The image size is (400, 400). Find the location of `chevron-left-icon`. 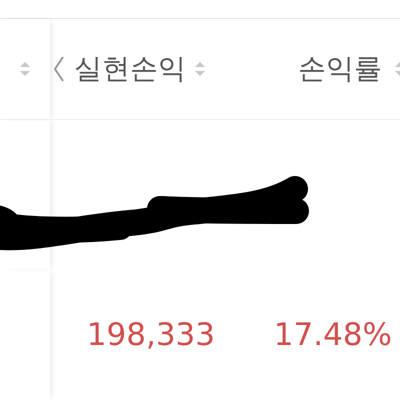

chevron-left-icon is located at coordinates (59, 69).